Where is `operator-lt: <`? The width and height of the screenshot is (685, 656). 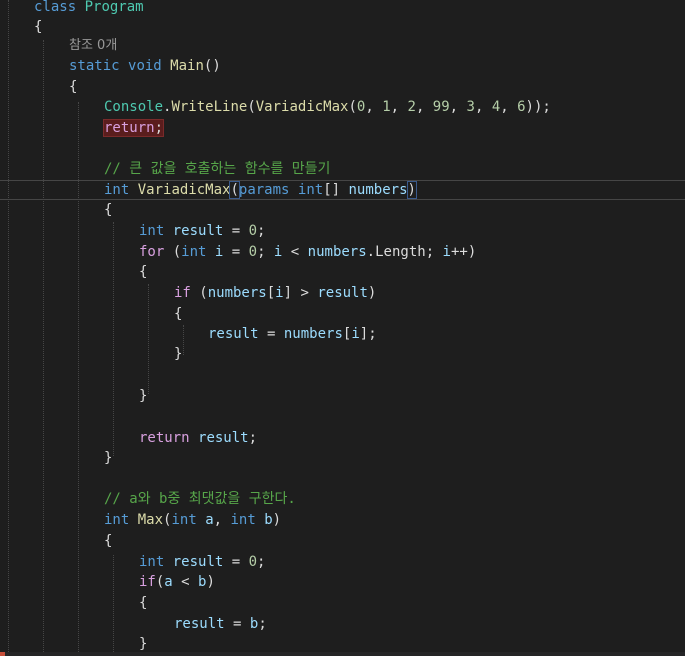
operator-lt: < is located at coordinates (185, 582).